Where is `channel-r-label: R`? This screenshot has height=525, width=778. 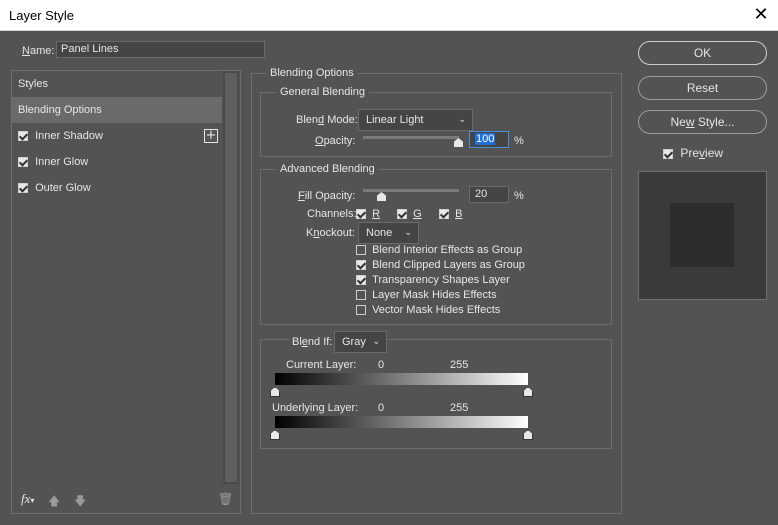 channel-r-label: R is located at coordinates (376, 214).